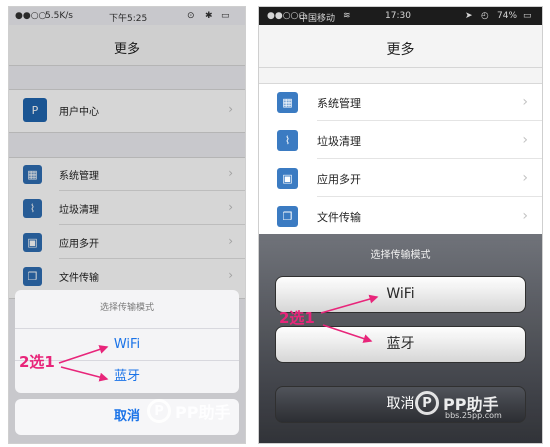 This screenshot has width=550, height=447. Describe the element at coordinates (400, 50) in the screenshot. I see `page-title: 更多` at that location.